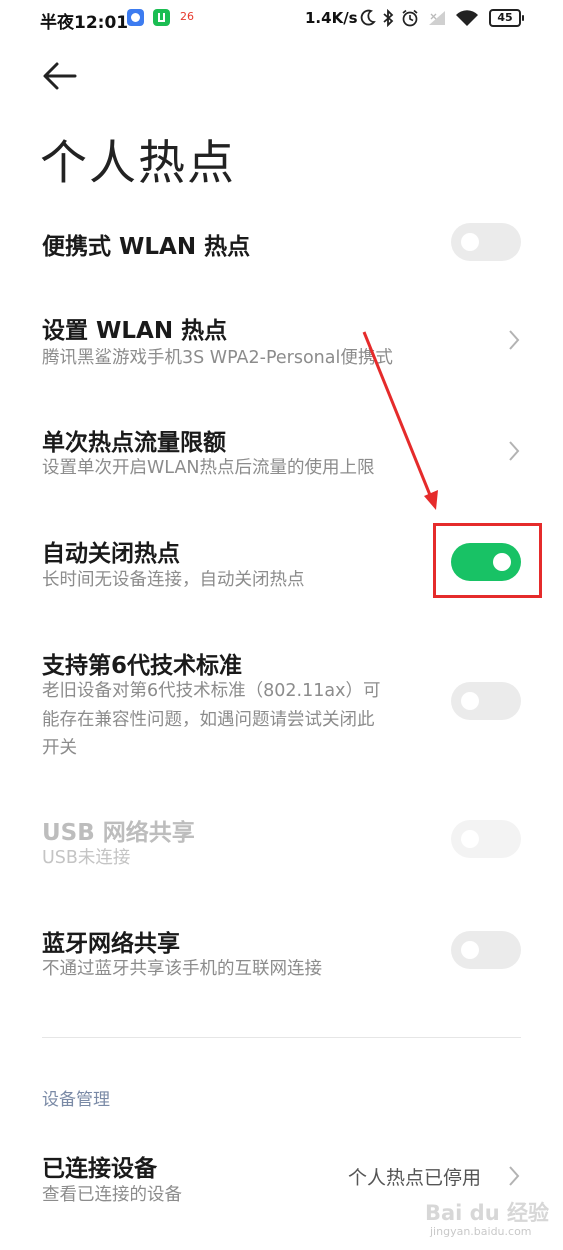  I want to click on wifi-icon, so click(467, 18).